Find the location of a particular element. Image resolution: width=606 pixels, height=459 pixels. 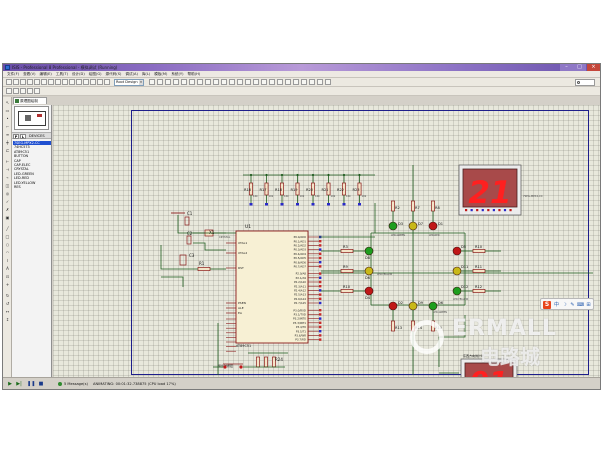

tape-icon: ◫ is located at coordinates (7, 186).